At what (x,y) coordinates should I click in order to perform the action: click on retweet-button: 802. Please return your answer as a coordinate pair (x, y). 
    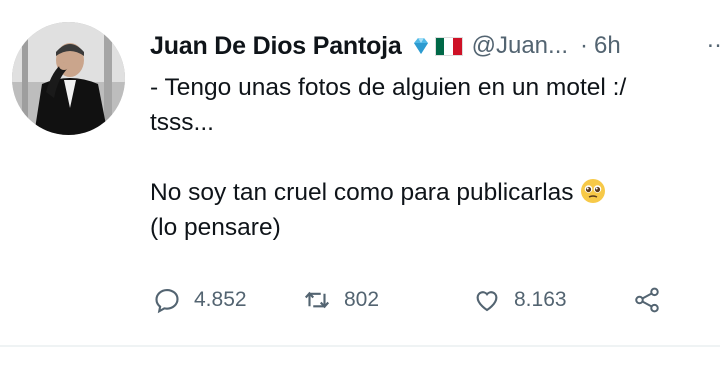
    Looking at the image, I should click on (340, 300).